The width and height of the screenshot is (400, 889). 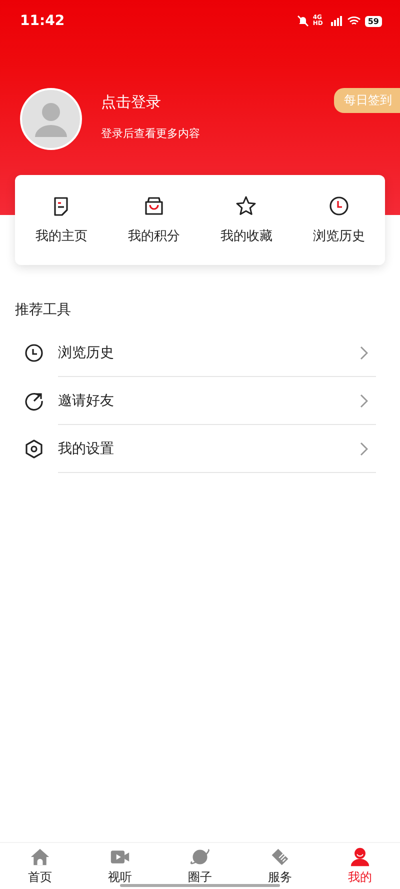 I want to click on wifi-icon, so click(x=353, y=21).